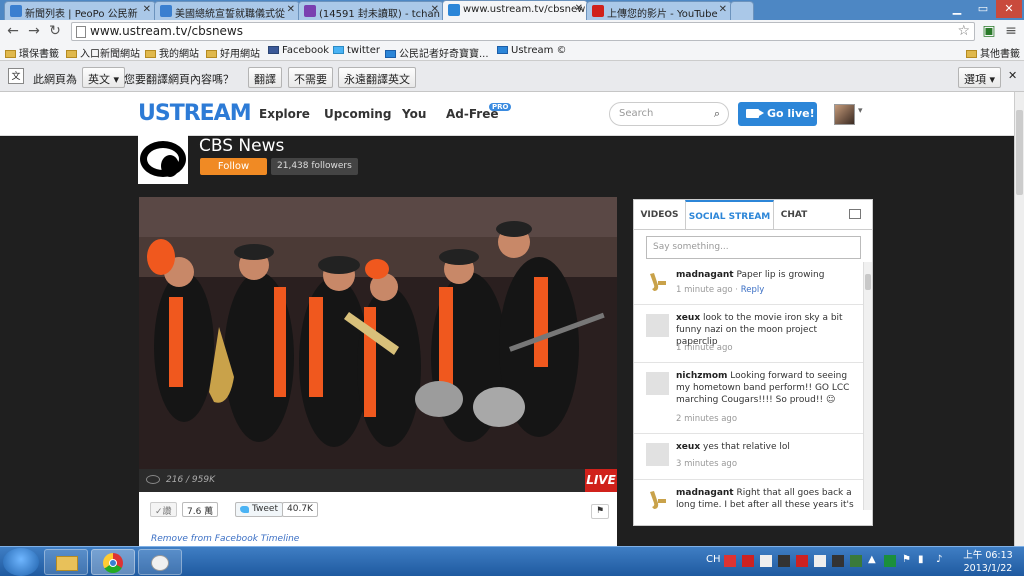  What do you see at coordinates (1009, 9) in the screenshot?
I see `close-window-icon: ✕` at bounding box center [1009, 9].